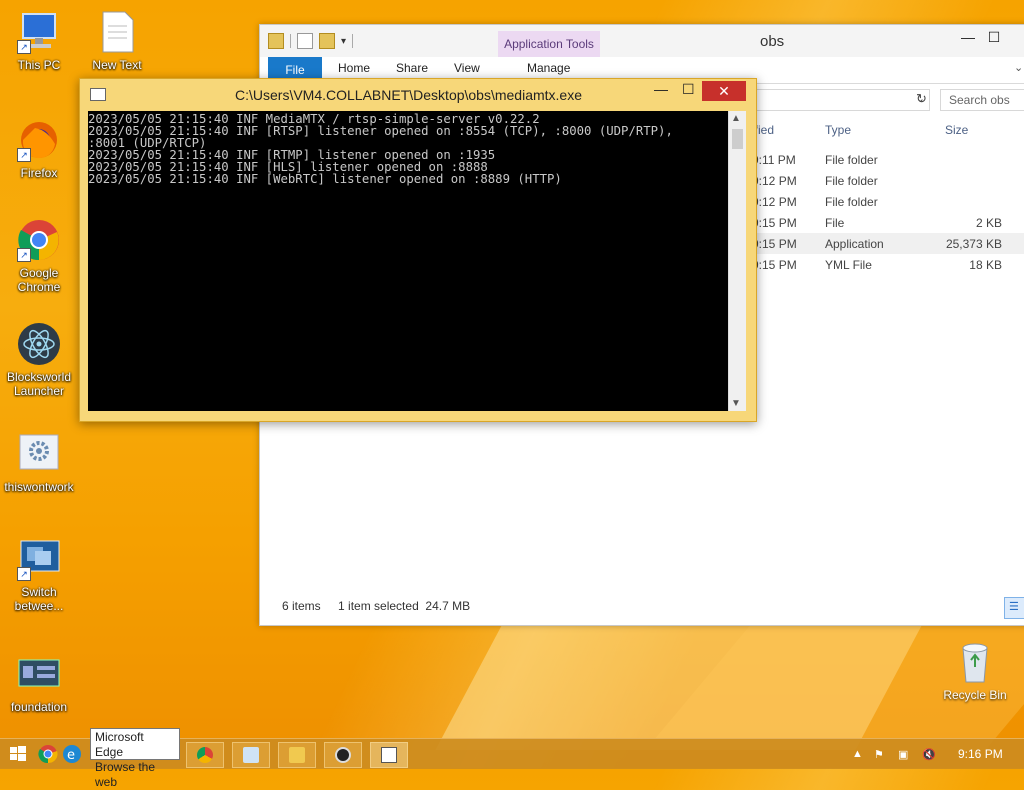 The image size is (1024, 790). Describe the element at coordinates (982, 100) in the screenshot. I see `search-input: Search obs` at that location.